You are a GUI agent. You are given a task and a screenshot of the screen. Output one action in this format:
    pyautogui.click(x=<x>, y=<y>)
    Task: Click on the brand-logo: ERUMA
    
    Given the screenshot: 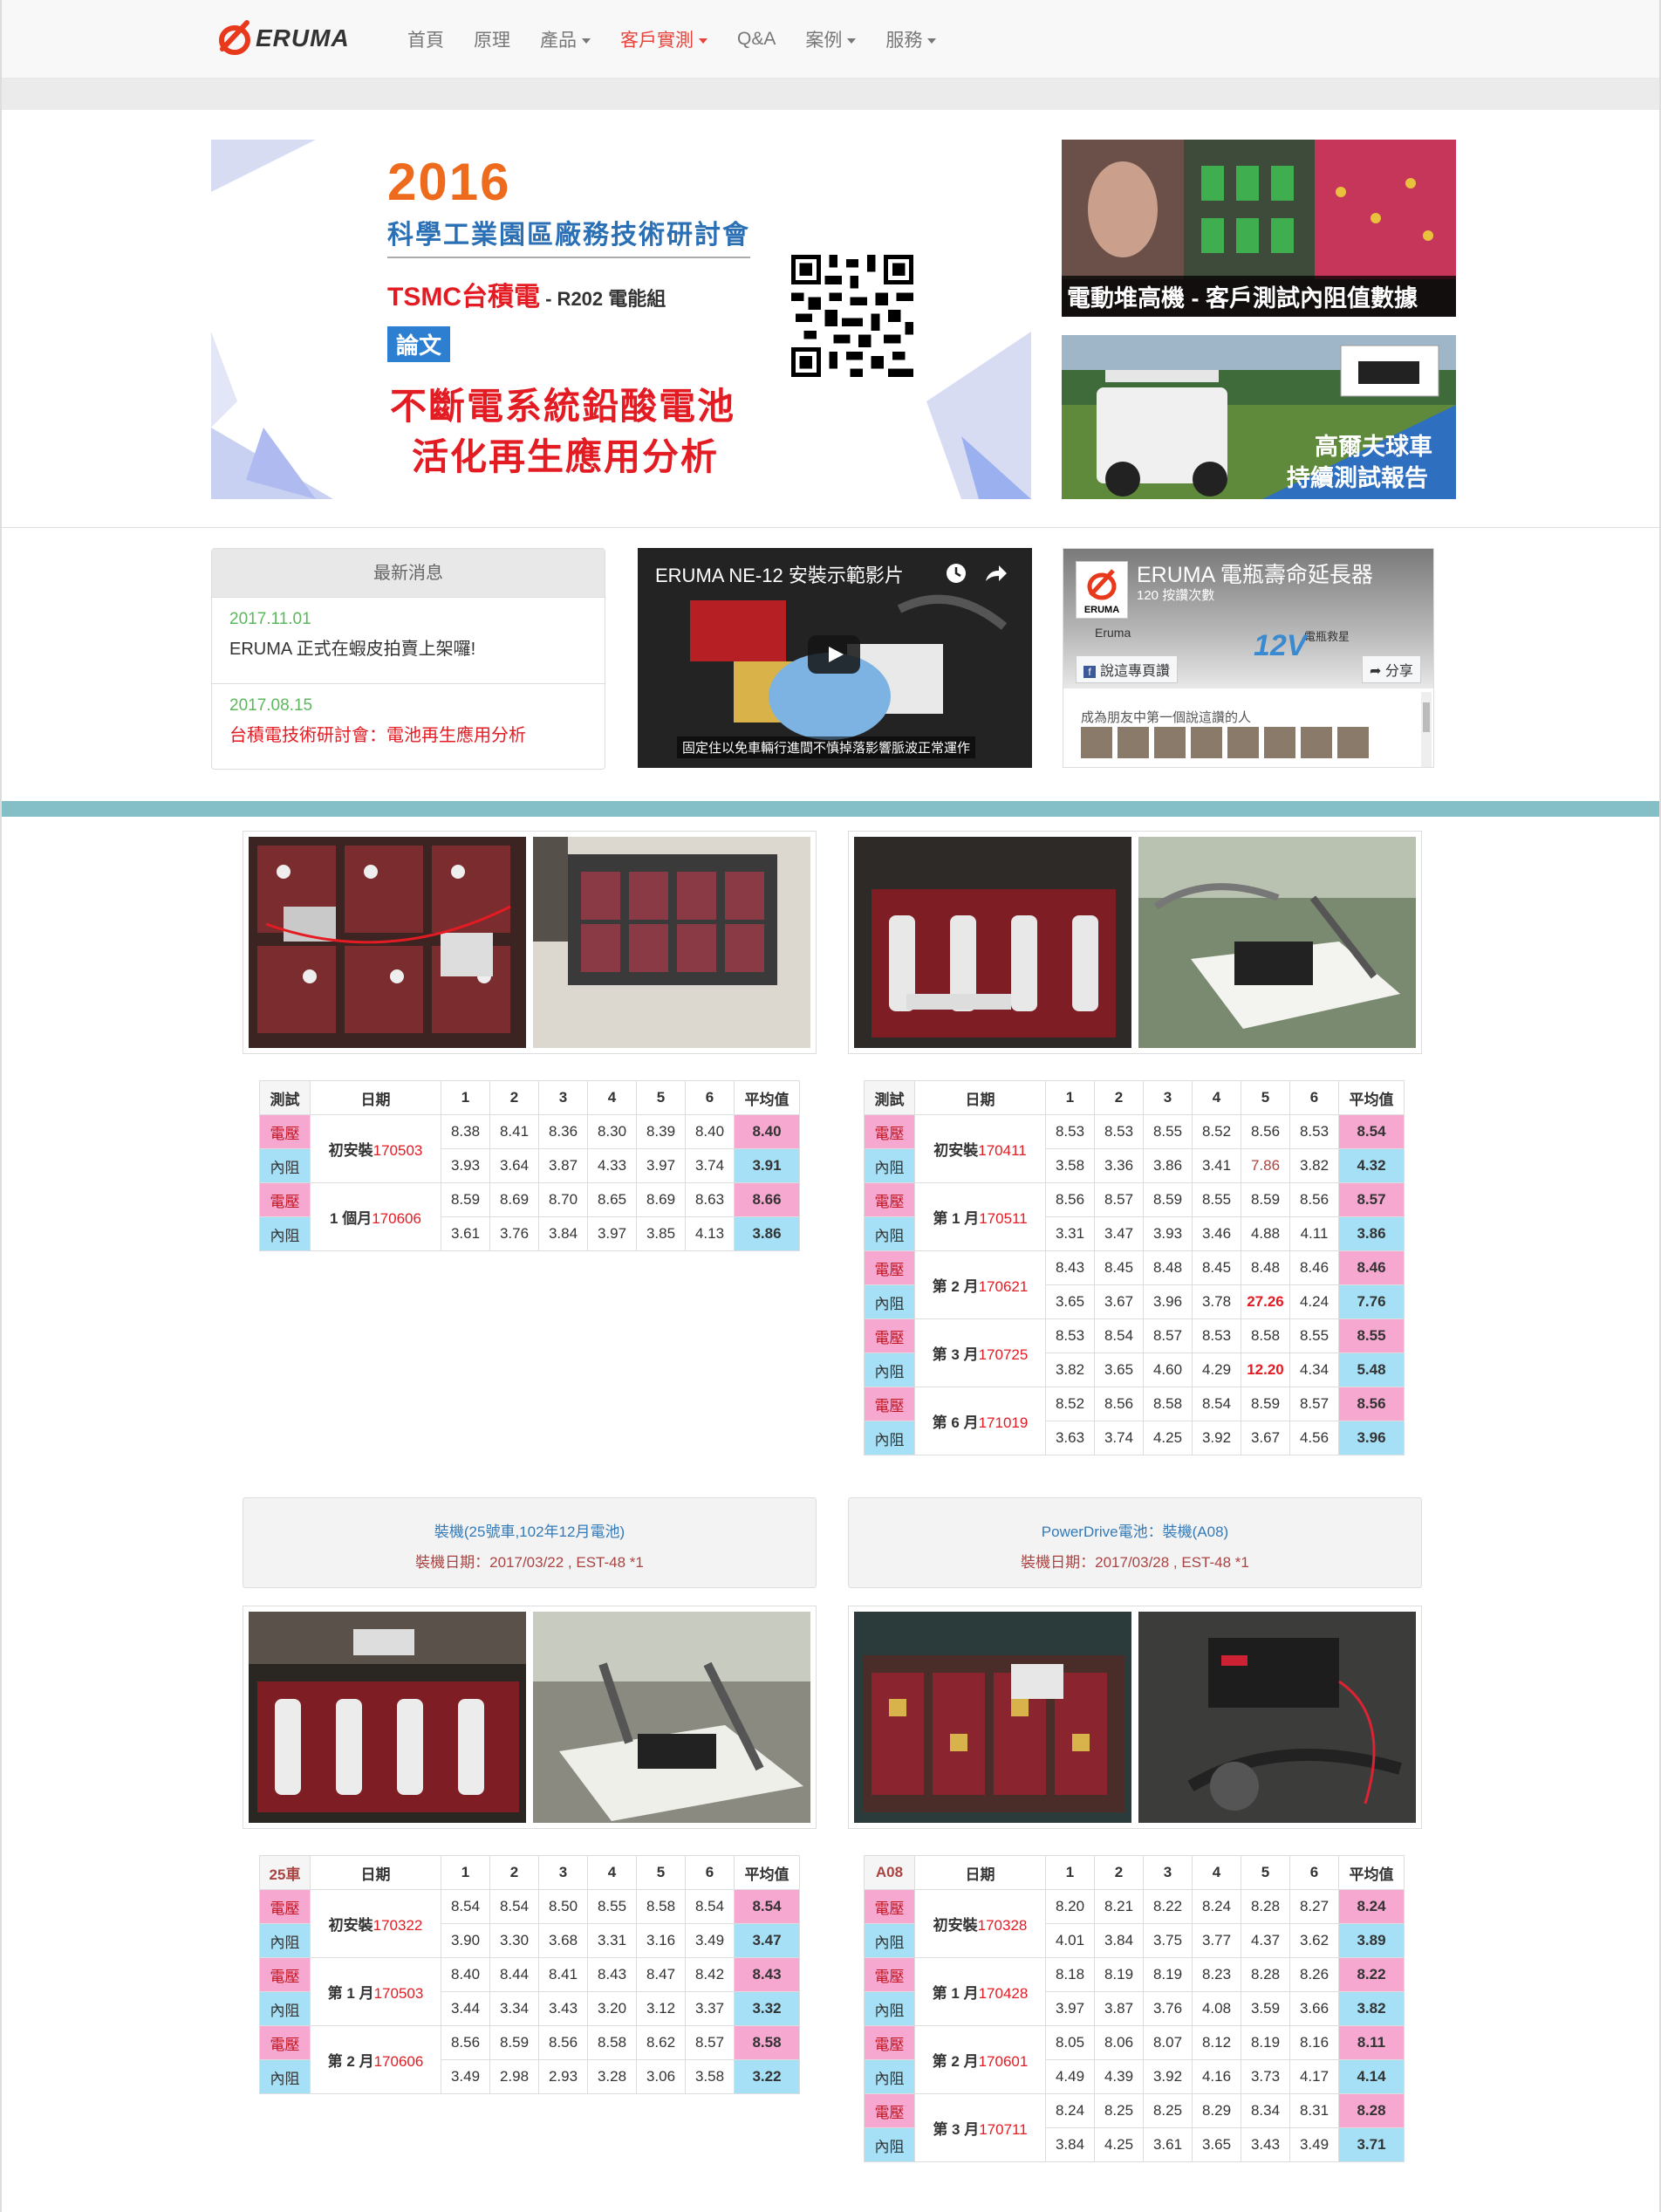 What is the action you would take?
    pyautogui.click(x=282, y=38)
    